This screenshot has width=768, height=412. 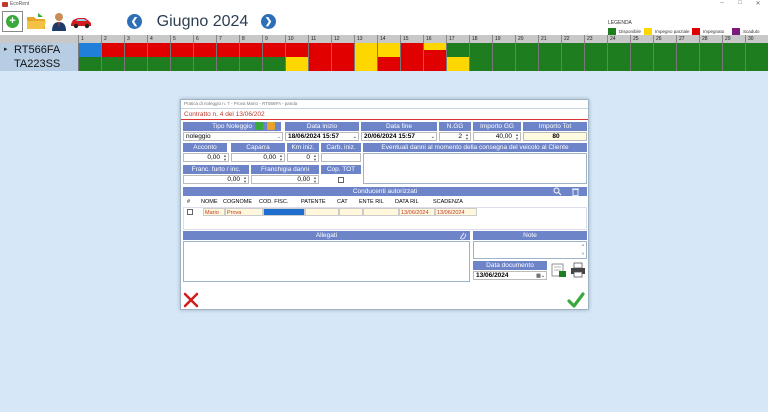 I want to click on scroll-up-icon: ▲, so click(x=583, y=244).